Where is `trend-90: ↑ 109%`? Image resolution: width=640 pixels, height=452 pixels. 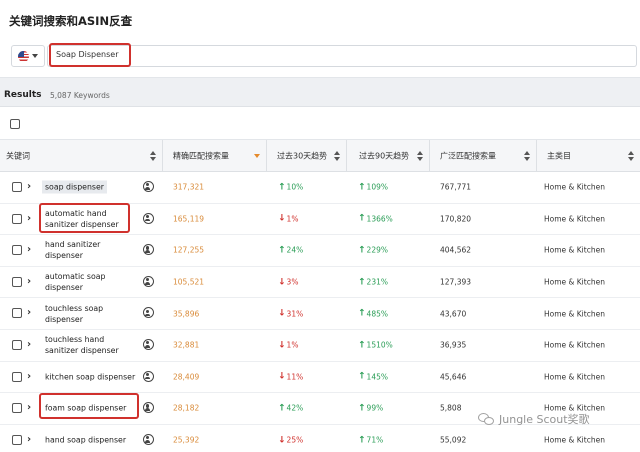
trend-90: ↑ 109% is located at coordinates (373, 187).